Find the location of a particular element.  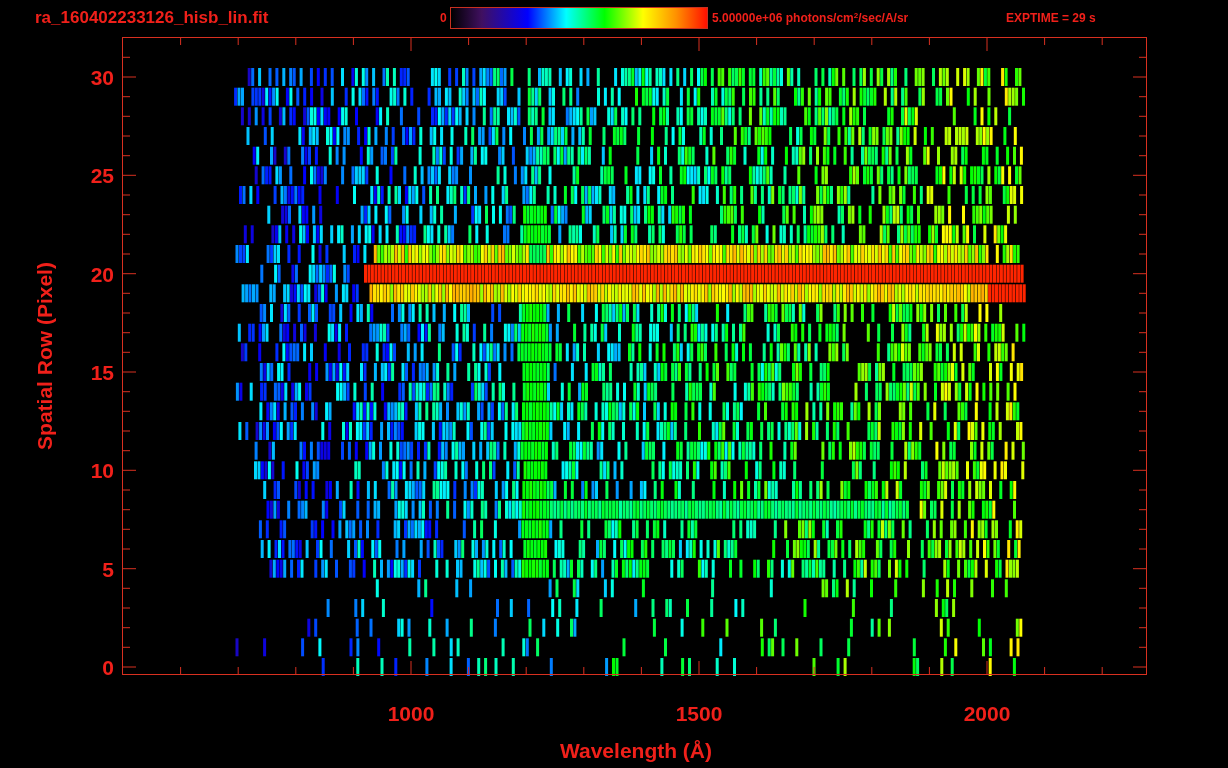

exposure-label: EXPTIME = 29 s is located at coordinates (1051, 18).